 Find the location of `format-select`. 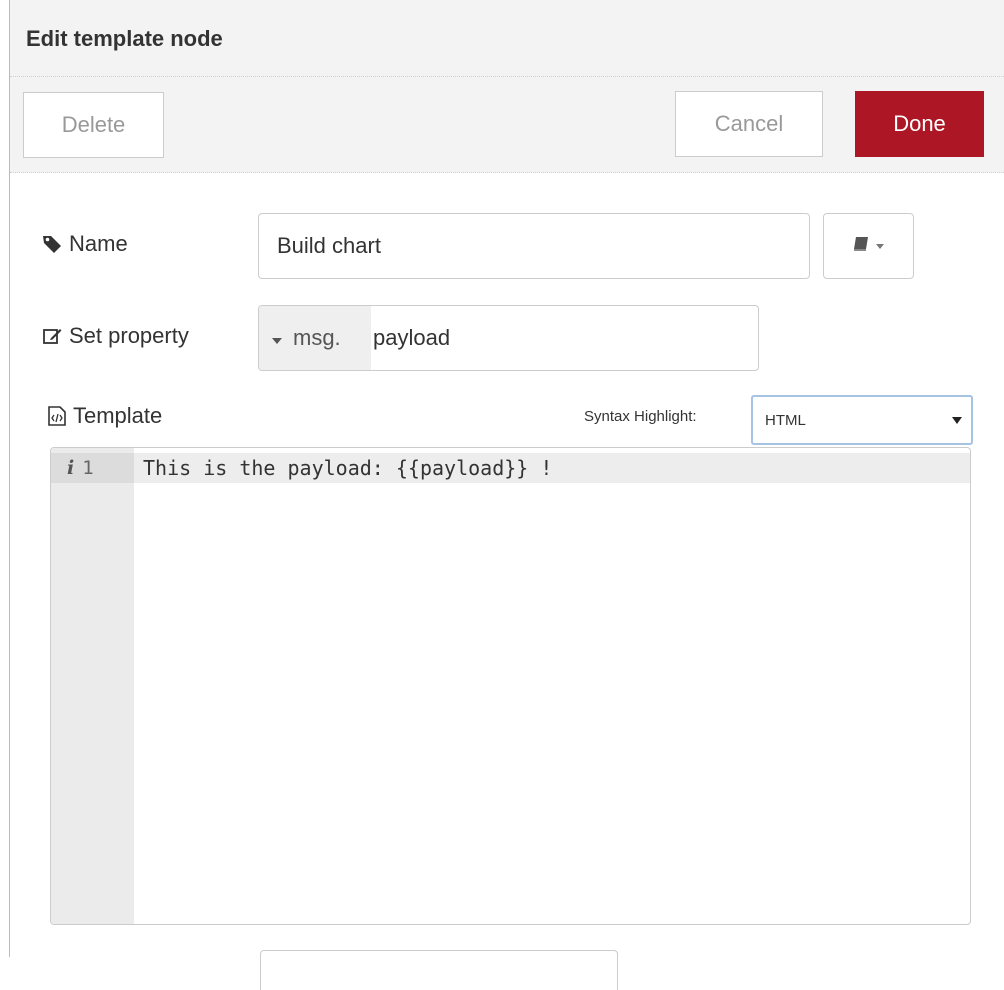

format-select is located at coordinates (439, 970).